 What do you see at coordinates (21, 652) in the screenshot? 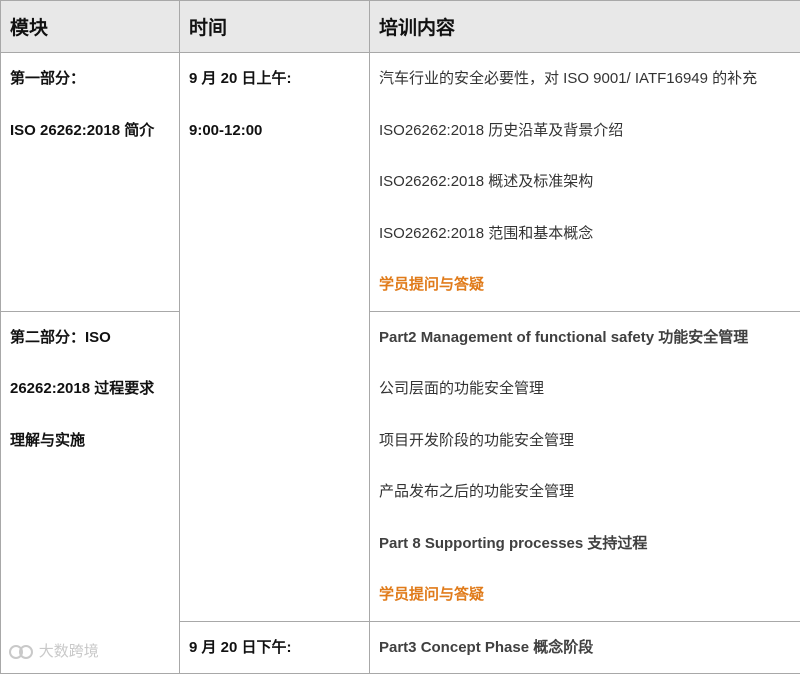
I see `watermark-logo-icon` at bounding box center [21, 652].